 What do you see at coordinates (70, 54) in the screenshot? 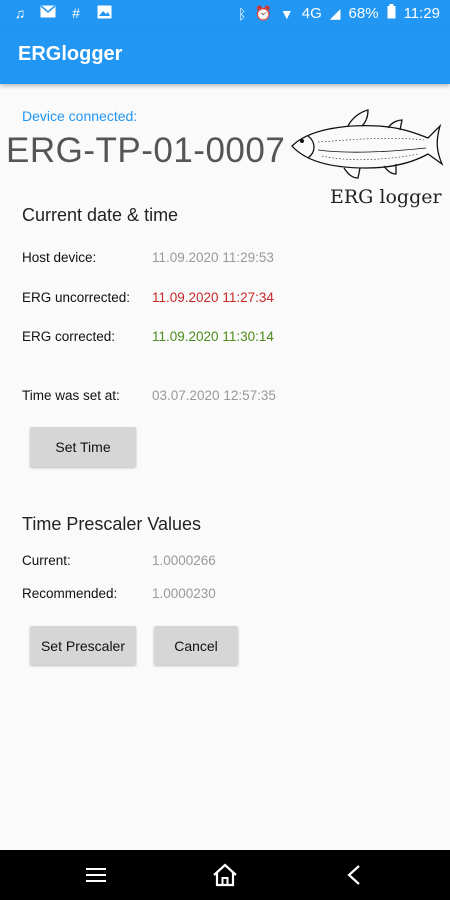
I see `app-title: ERGlogger` at bounding box center [70, 54].